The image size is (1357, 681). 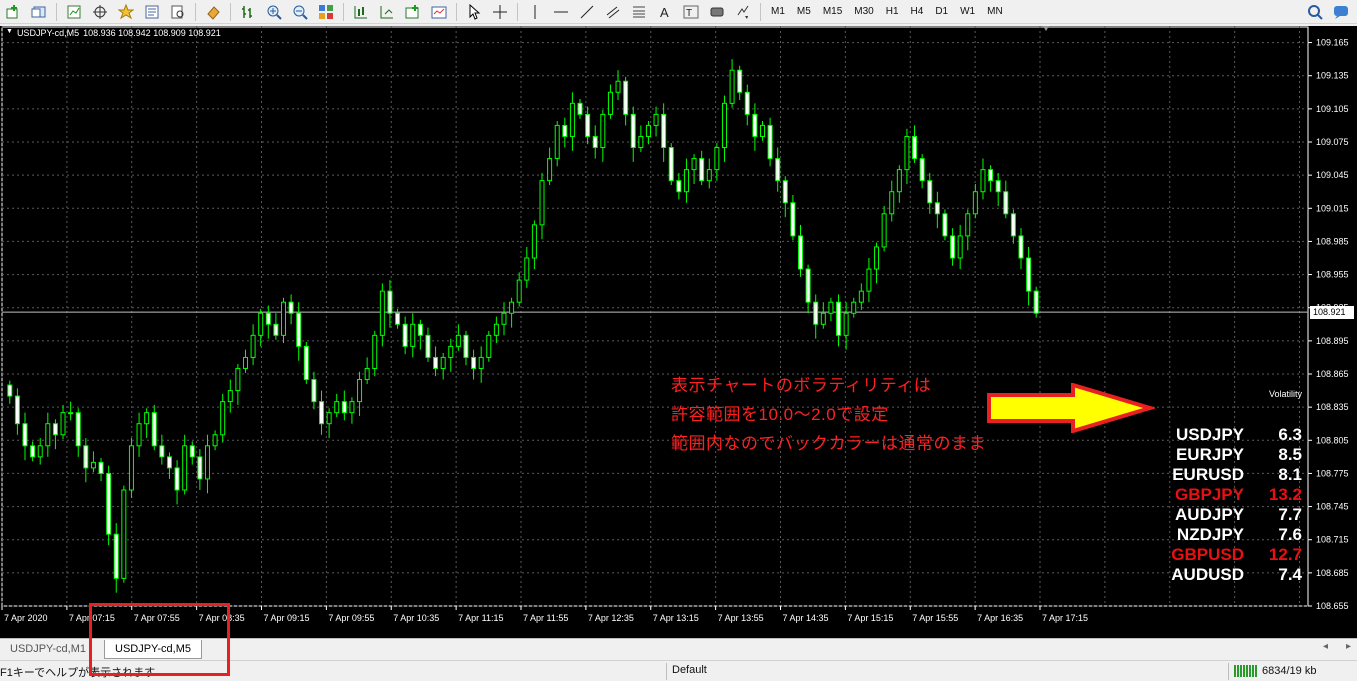 What do you see at coordinates (326, 12) in the screenshot?
I see `tile-windows-icon` at bounding box center [326, 12].